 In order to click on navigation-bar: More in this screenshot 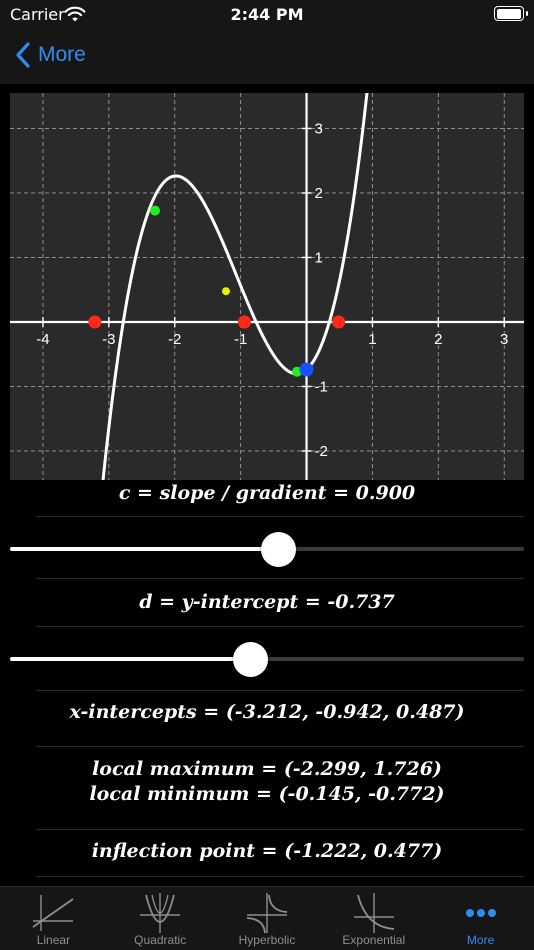, I will do `click(267, 57)`.